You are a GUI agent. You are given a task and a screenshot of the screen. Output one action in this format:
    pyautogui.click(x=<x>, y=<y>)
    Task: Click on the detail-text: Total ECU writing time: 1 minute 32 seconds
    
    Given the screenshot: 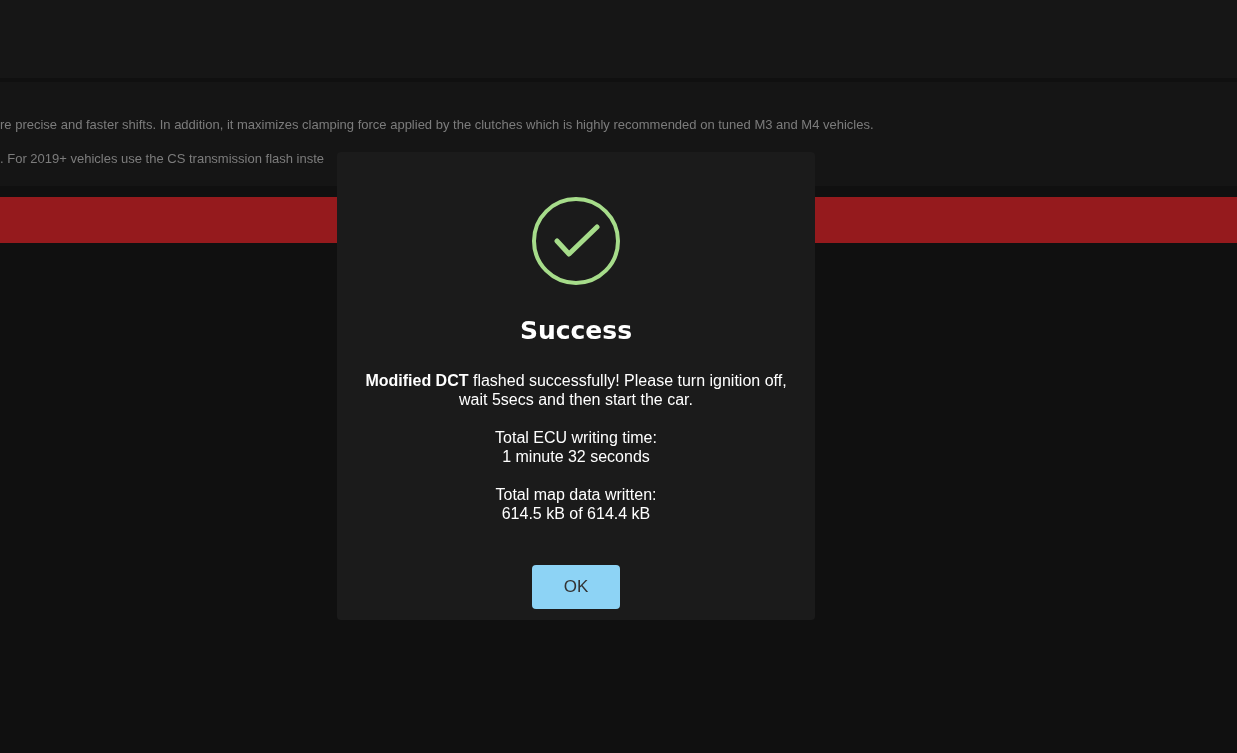 What is the action you would take?
    pyautogui.click(x=576, y=447)
    